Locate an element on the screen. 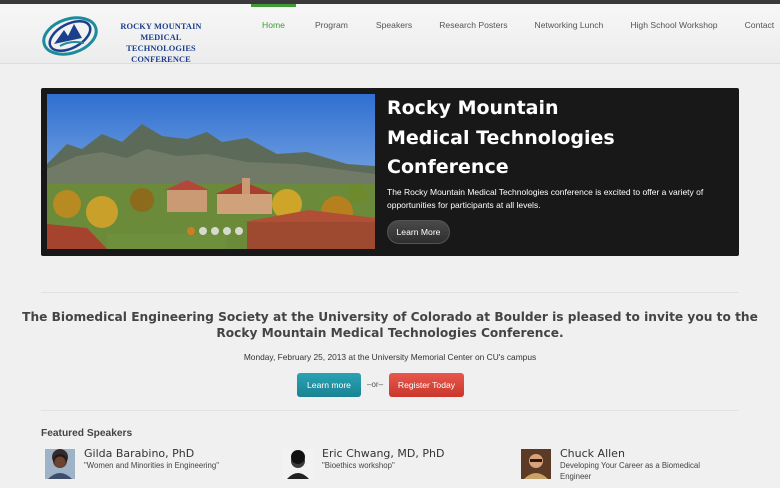 This screenshot has width=780, height=488. nav-networking-lunch: Networking Lunch is located at coordinates (569, 25).